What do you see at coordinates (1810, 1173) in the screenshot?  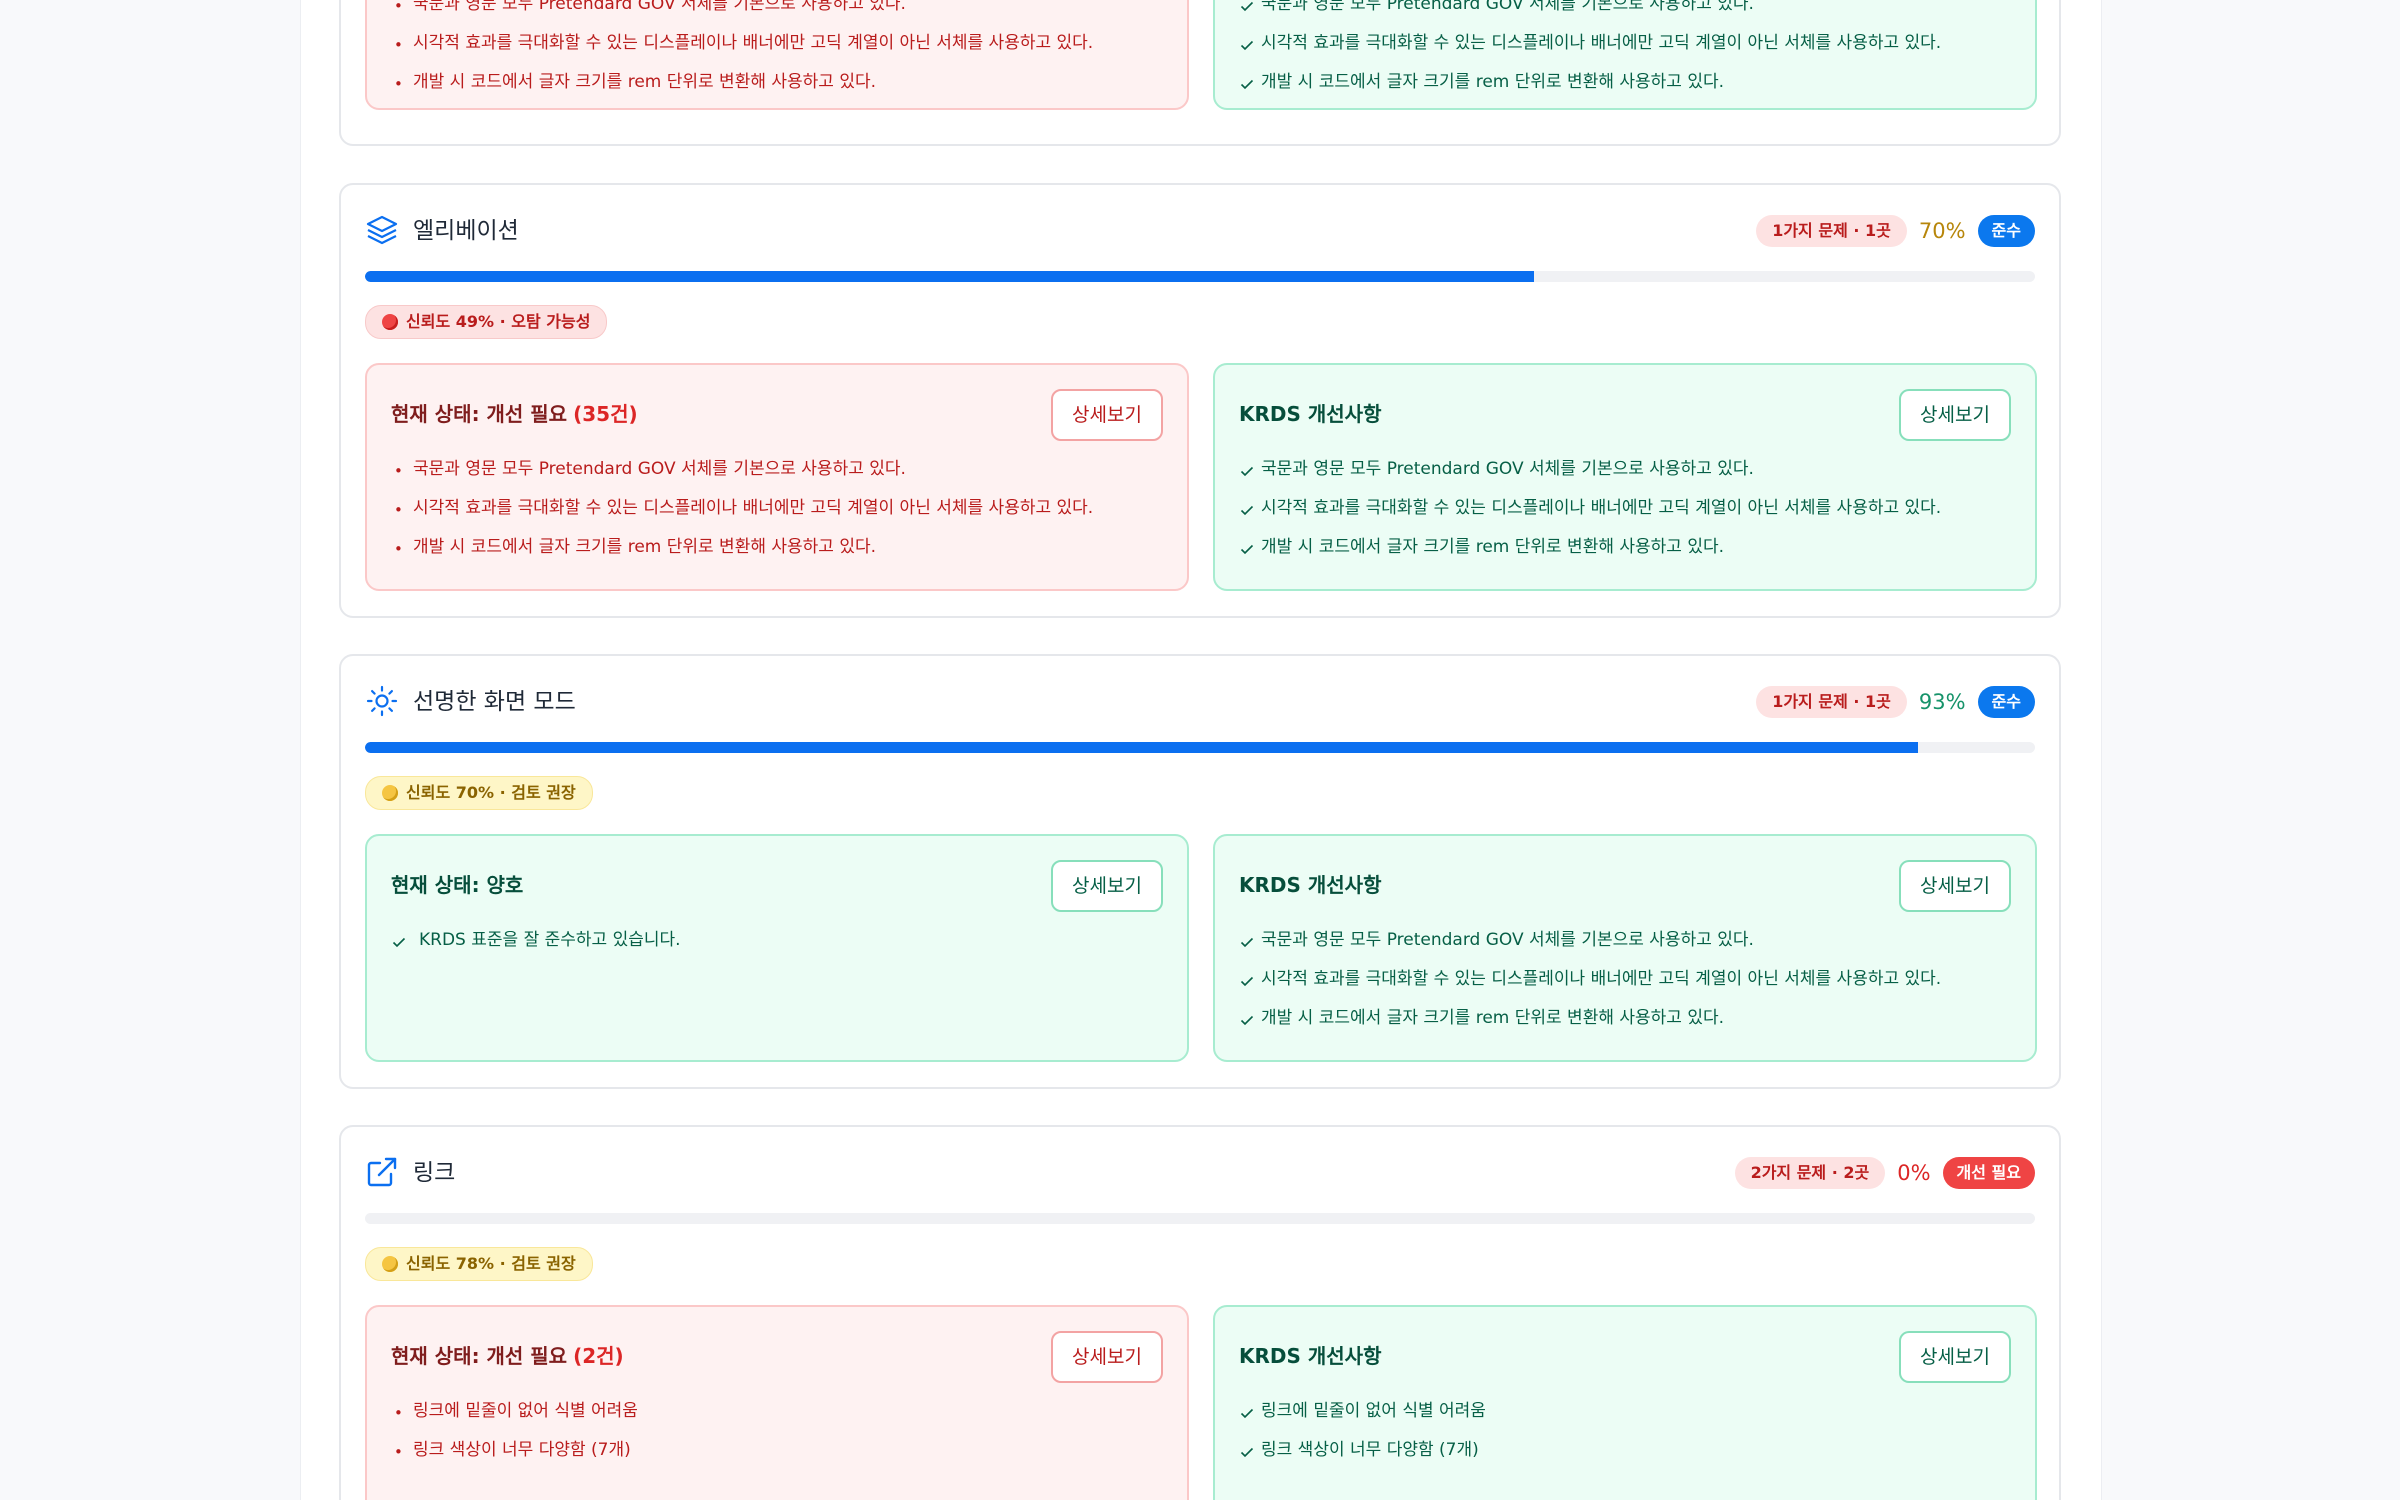 I see `issue-count-badge: 2가지 문제 · 2곳` at bounding box center [1810, 1173].